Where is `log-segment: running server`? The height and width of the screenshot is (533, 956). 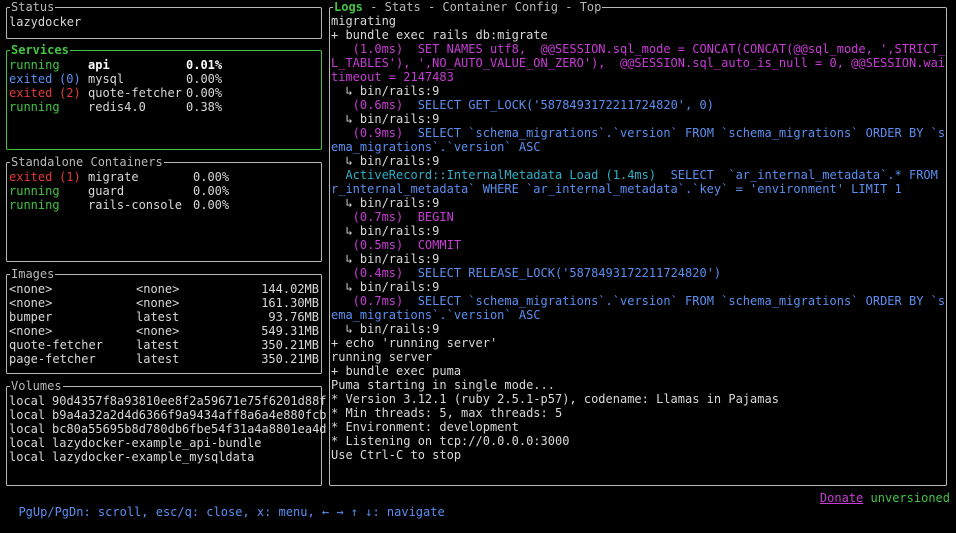
log-segment: running server is located at coordinates (382, 357).